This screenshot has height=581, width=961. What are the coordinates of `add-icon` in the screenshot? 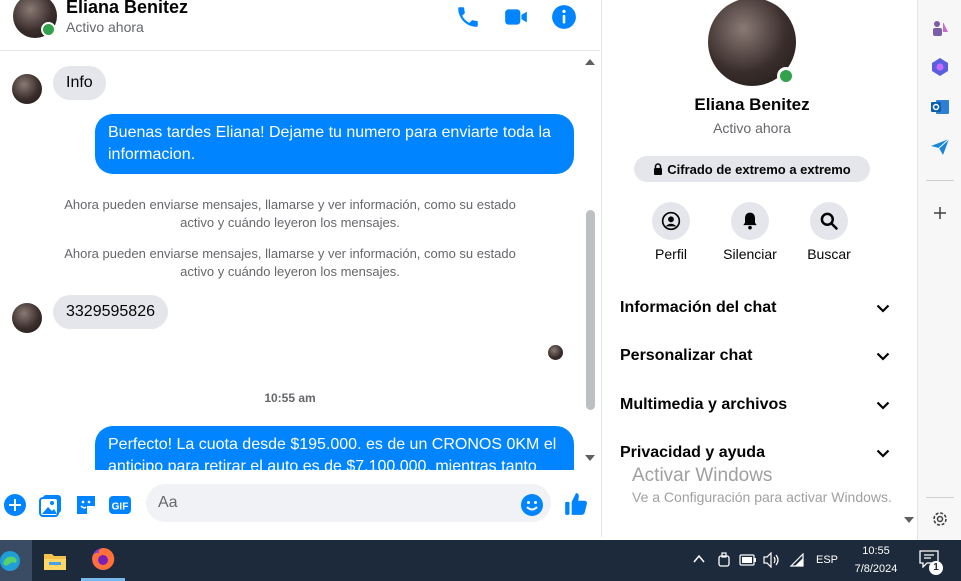 It's located at (940, 213).